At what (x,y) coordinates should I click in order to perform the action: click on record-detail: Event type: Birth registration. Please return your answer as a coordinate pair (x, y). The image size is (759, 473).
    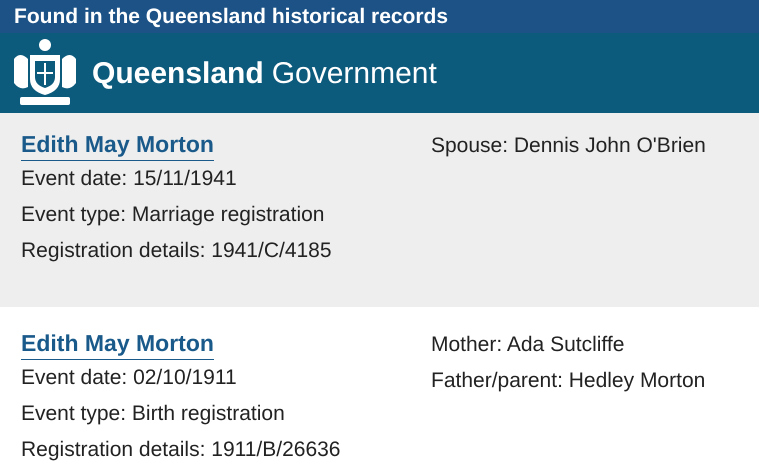
    Looking at the image, I should click on (153, 414).